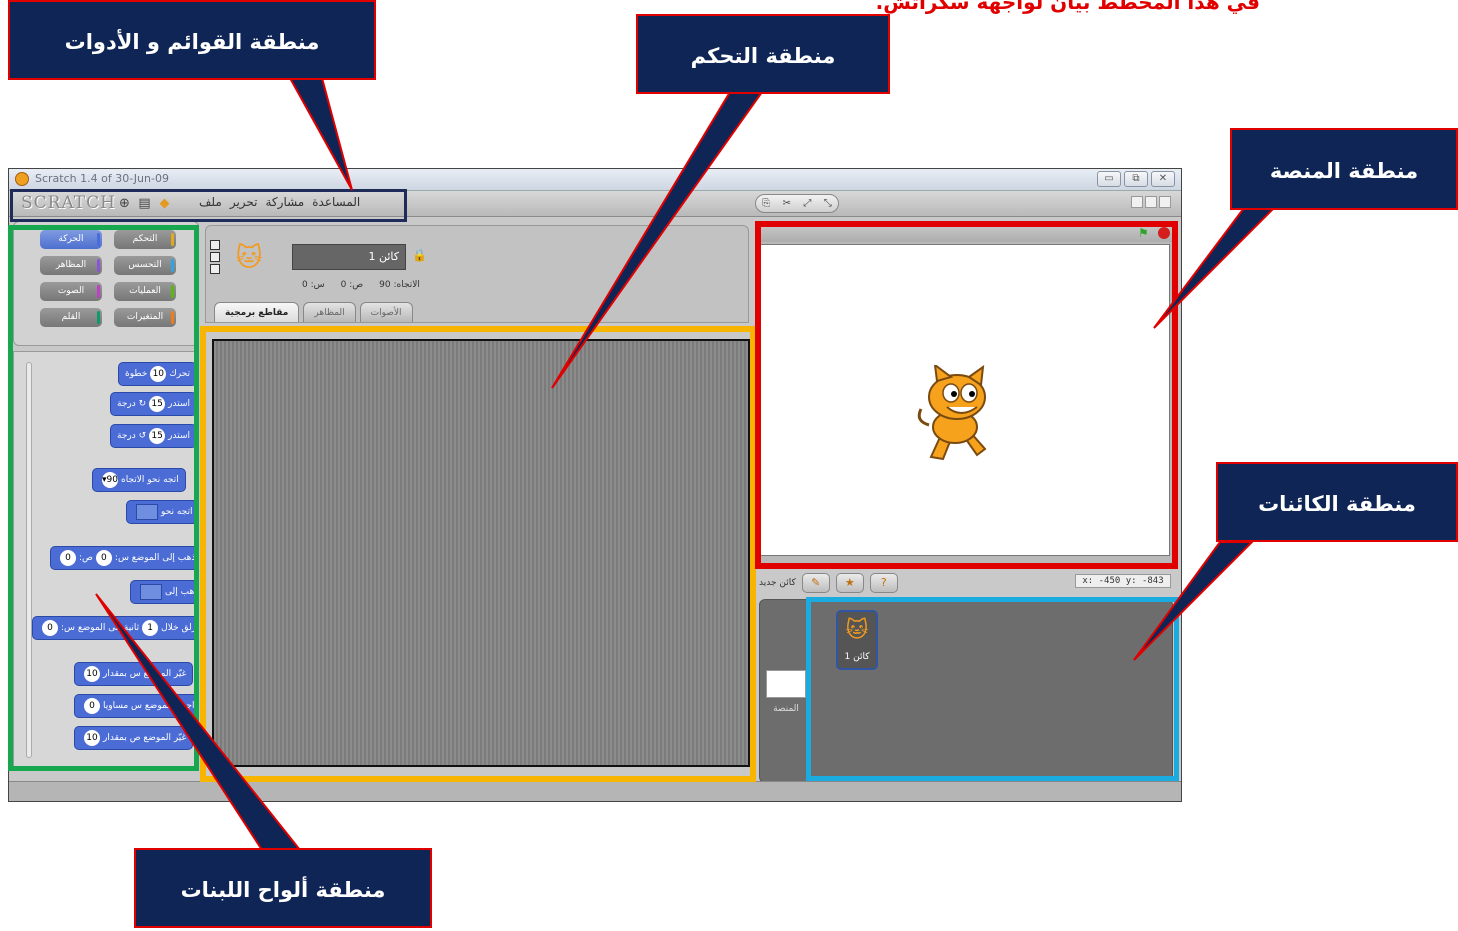 Image resolution: width=1458 pixels, height=931 pixels. I want to click on category-looks: المظاهر, so click(71, 265).